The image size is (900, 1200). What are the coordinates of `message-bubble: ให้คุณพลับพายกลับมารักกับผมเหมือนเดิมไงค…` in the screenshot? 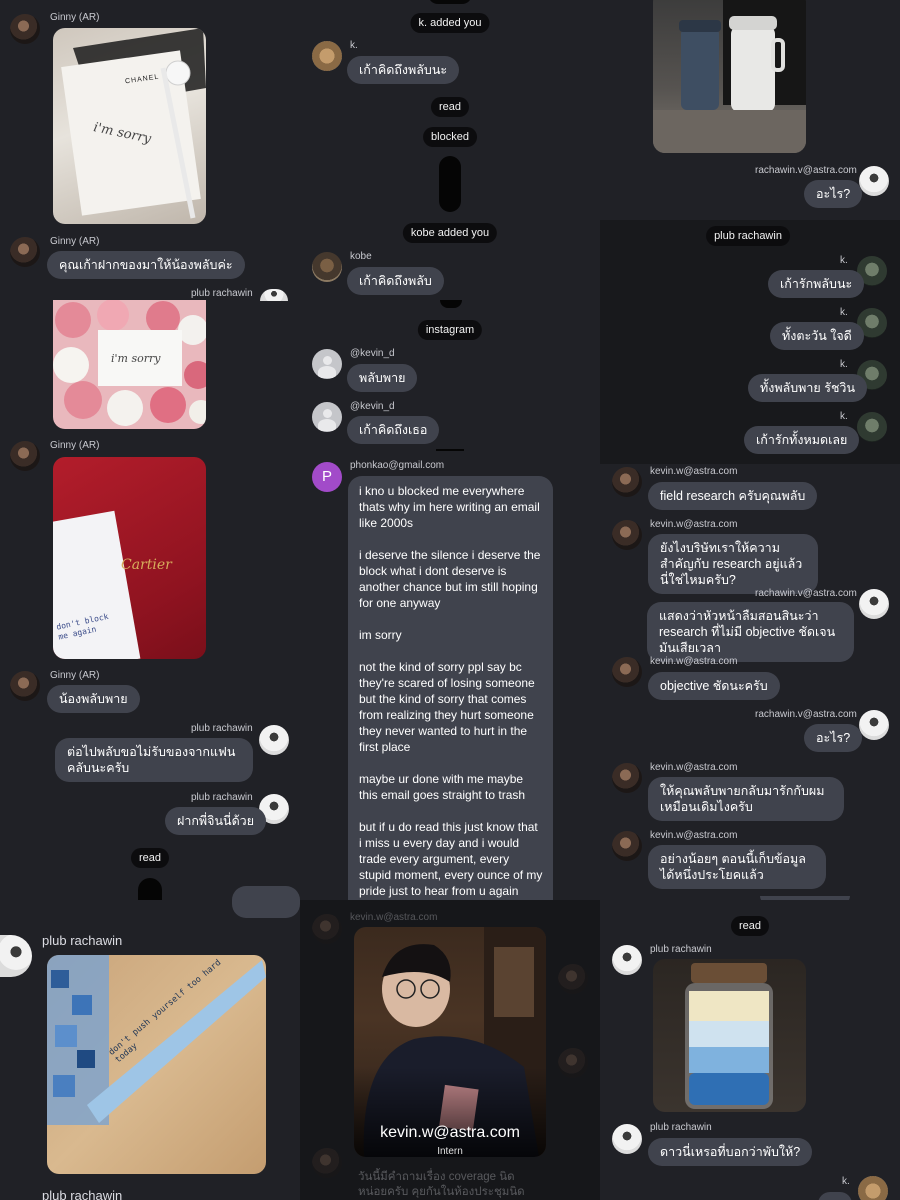 It's located at (746, 799).